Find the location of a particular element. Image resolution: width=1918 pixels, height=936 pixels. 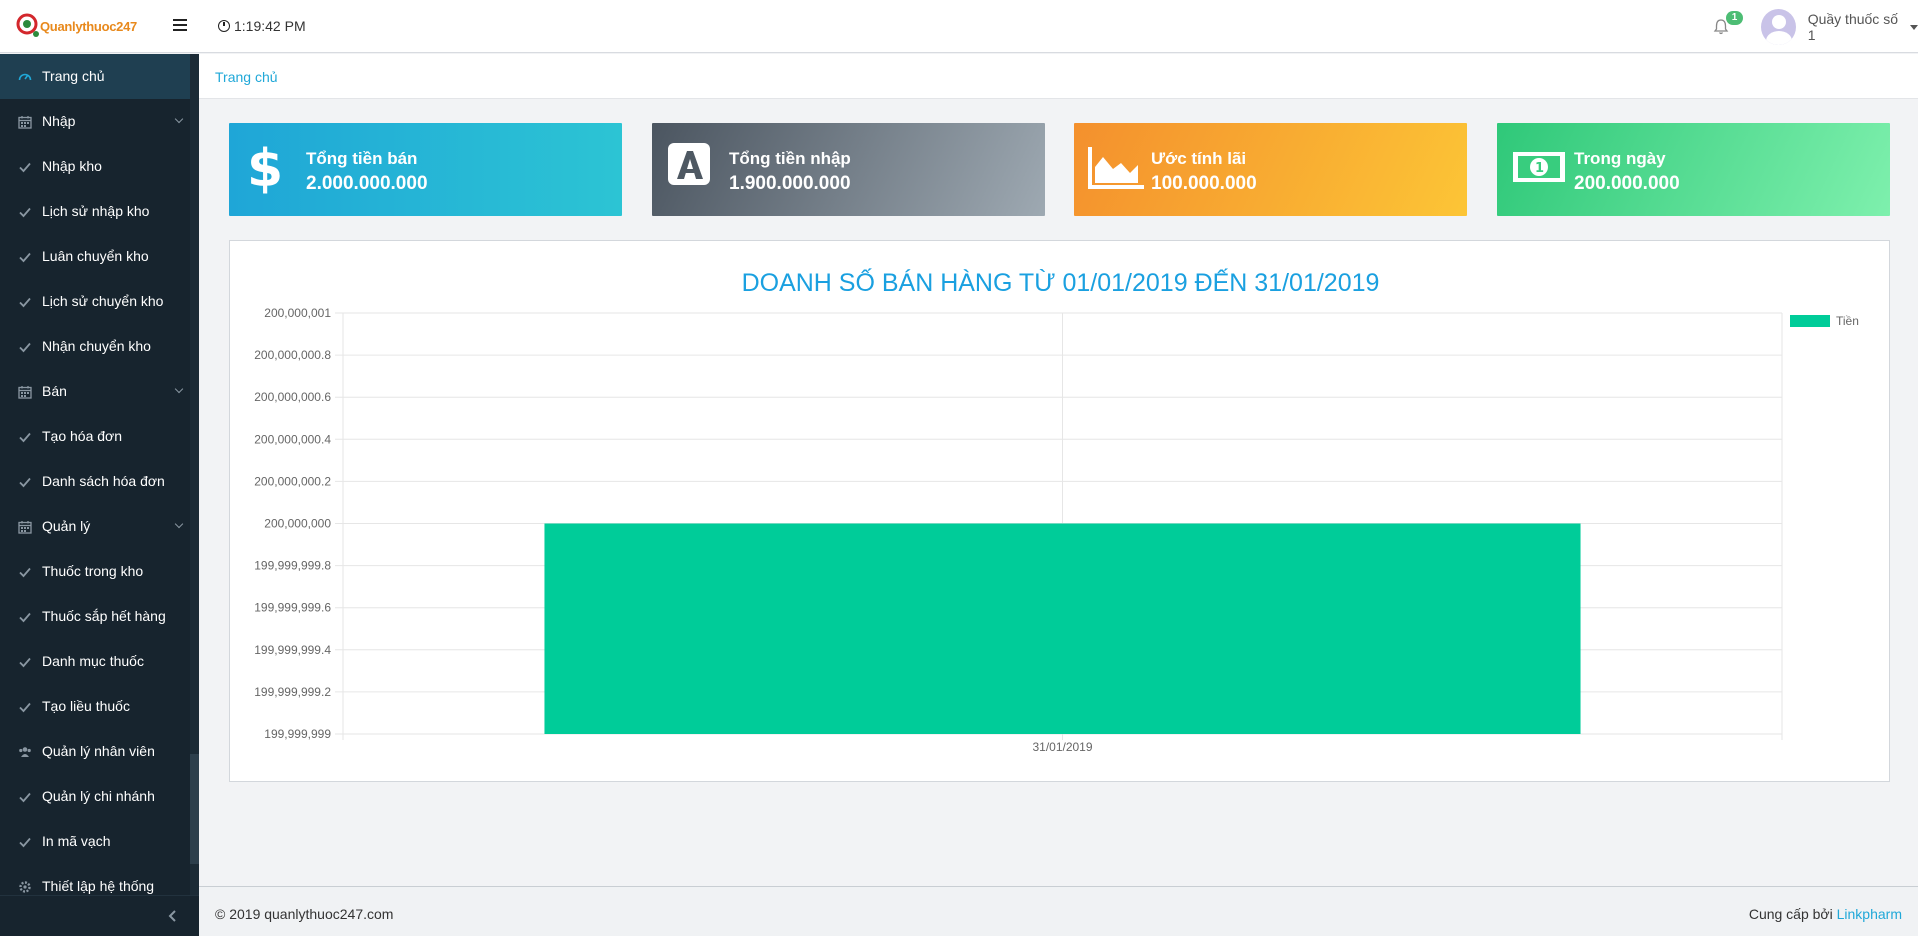

card-title: Trong ngày is located at coordinates (1620, 158).